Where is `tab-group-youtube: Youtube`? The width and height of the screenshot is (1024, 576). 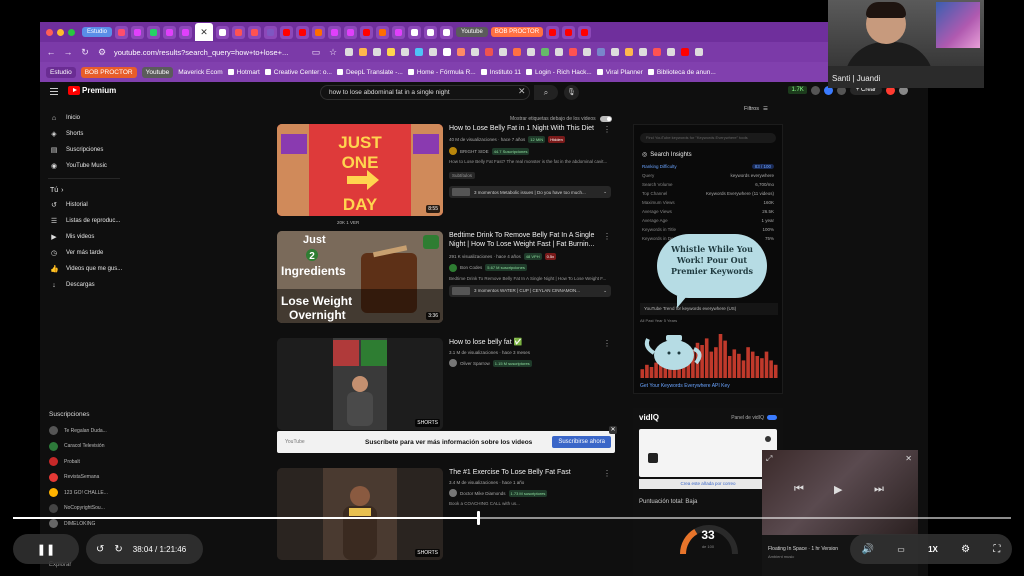 tab-group-youtube: Youtube is located at coordinates (472, 32).